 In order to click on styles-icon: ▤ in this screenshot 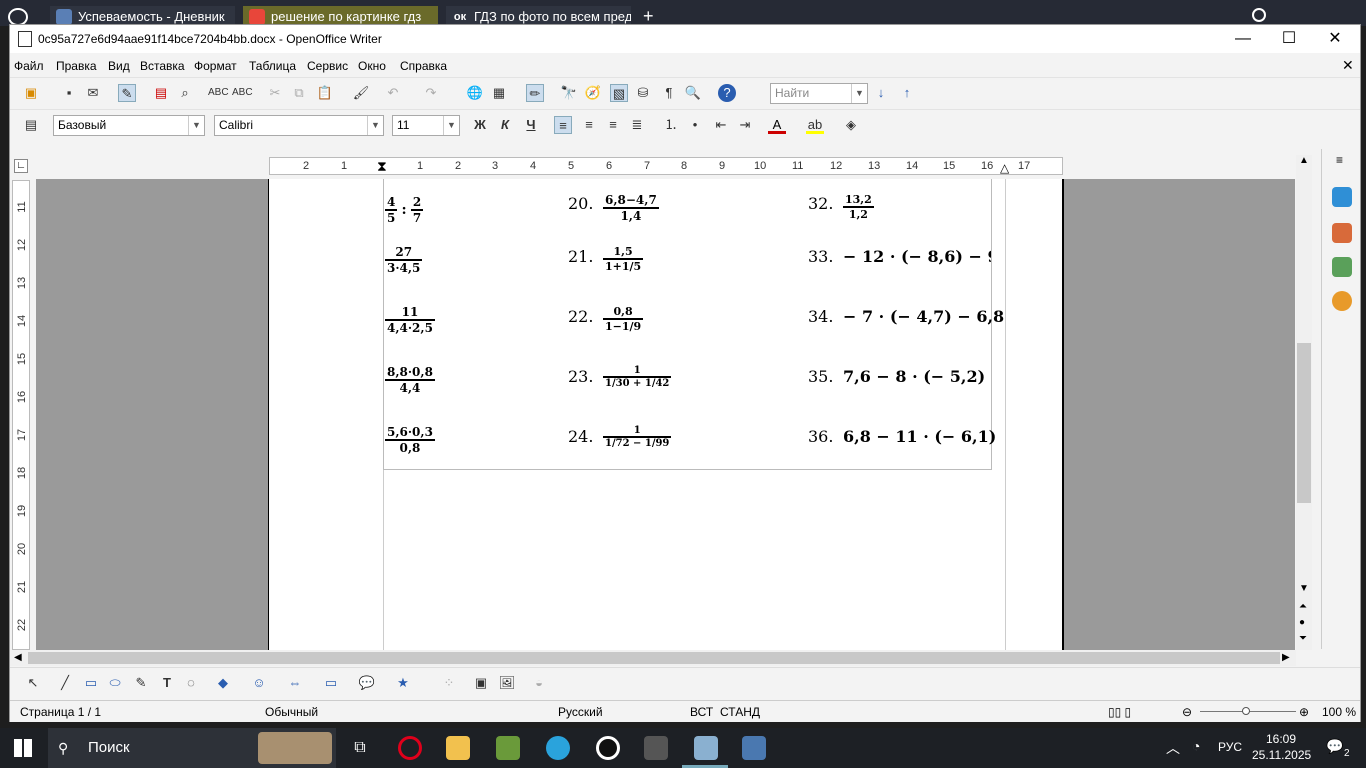, I will do `click(31, 125)`.